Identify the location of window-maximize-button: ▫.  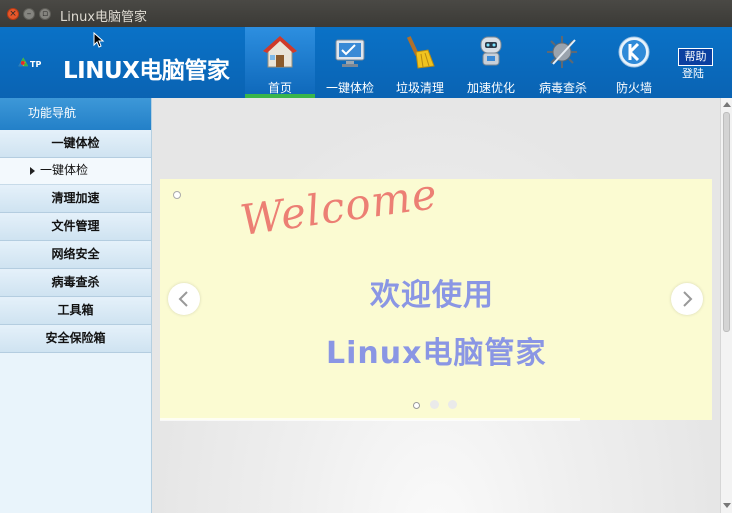
(45, 14).